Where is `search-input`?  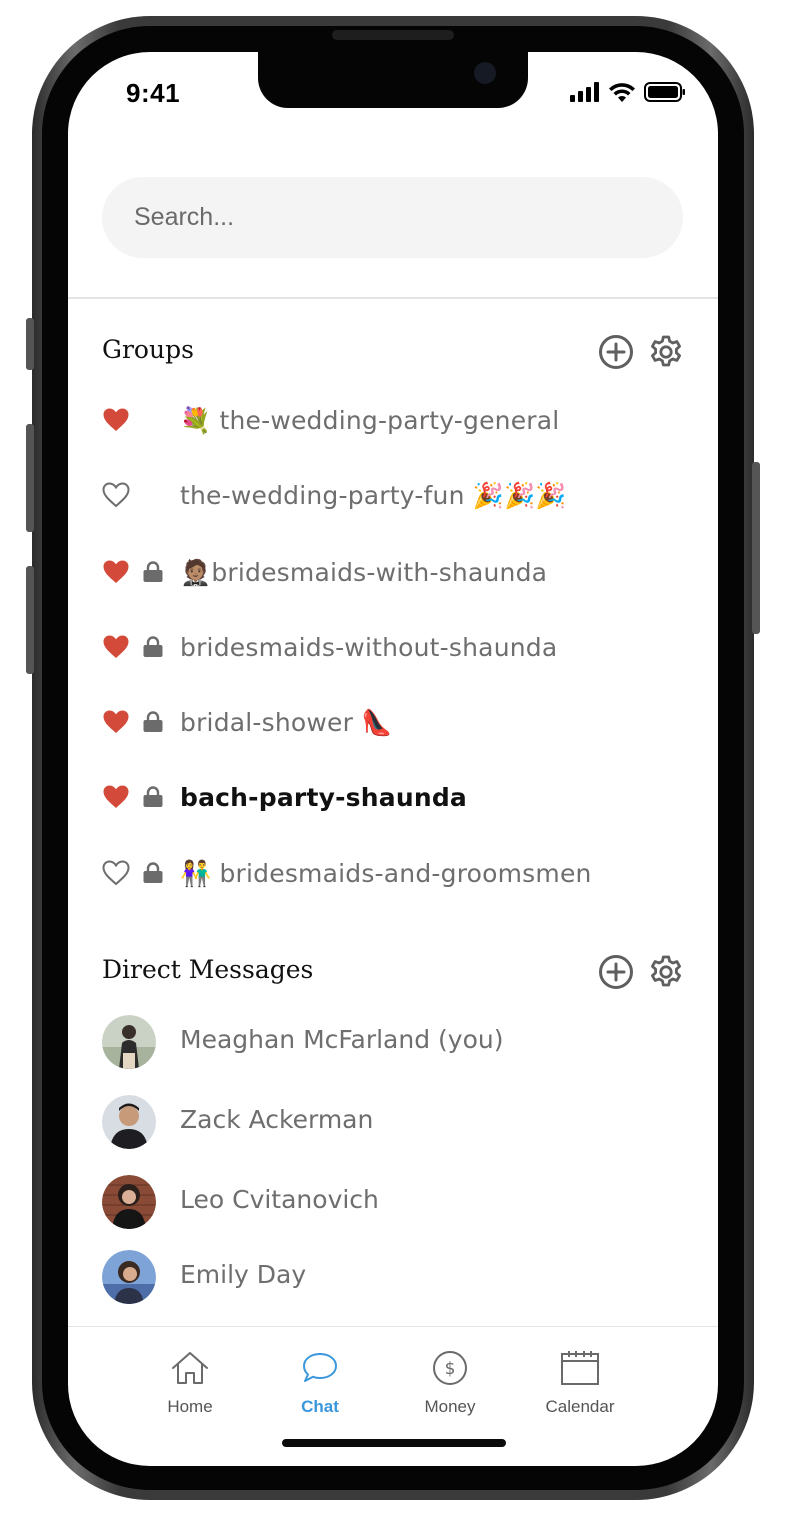
search-input is located at coordinates (407, 217).